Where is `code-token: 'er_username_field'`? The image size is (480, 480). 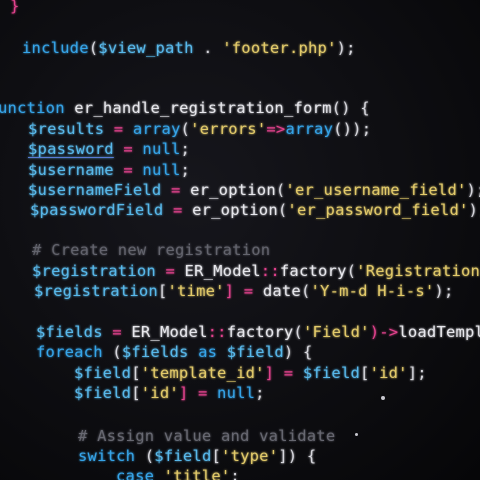 code-token: 'er_username_field' is located at coordinates (376, 190).